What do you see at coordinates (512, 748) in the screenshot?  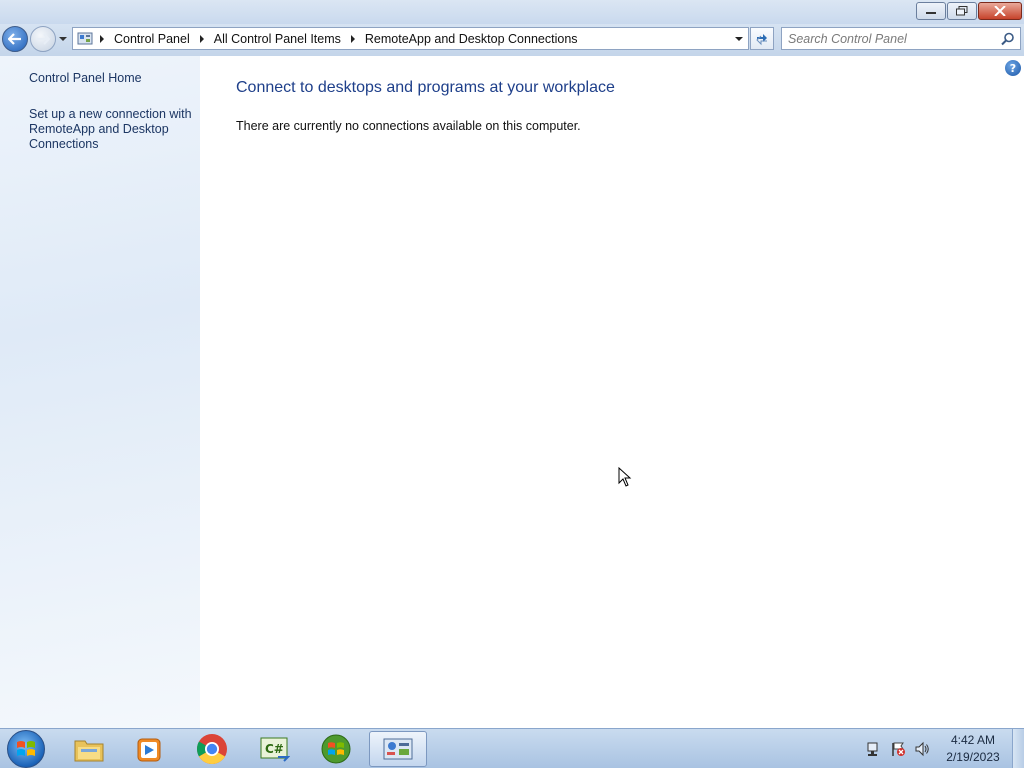 I see `taskbar: C# 4:42 AM 2/19/2023` at bounding box center [512, 748].